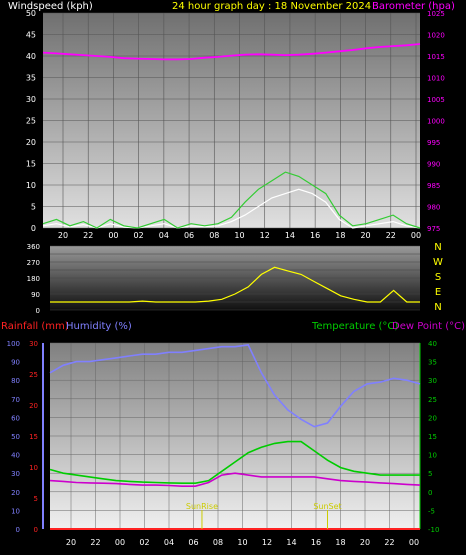  I want to click on wind-tick-label: 15, so click(31, 164).